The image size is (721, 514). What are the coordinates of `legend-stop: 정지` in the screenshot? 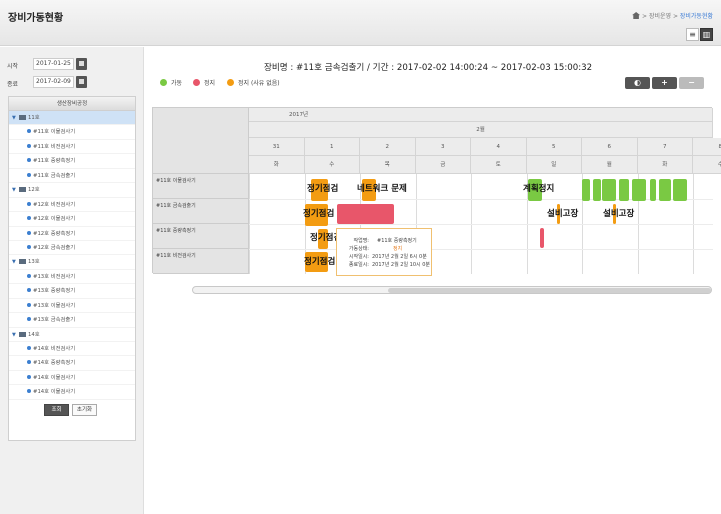 It's located at (204, 82).